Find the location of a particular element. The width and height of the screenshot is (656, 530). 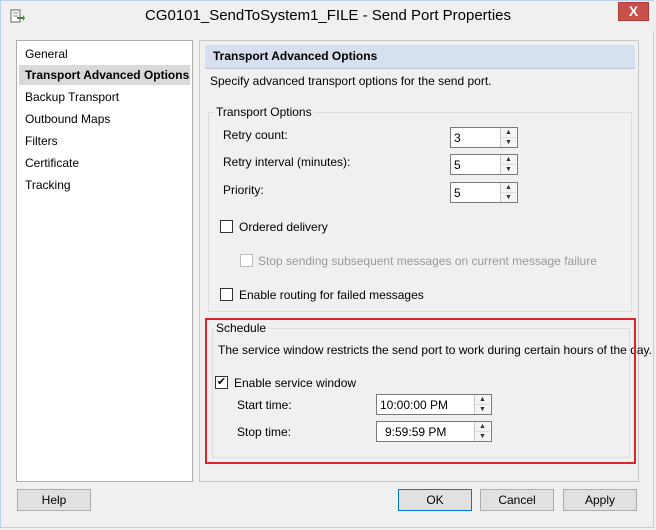

enable-routing-label: Enable routing for failed messages is located at coordinates (331, 295).